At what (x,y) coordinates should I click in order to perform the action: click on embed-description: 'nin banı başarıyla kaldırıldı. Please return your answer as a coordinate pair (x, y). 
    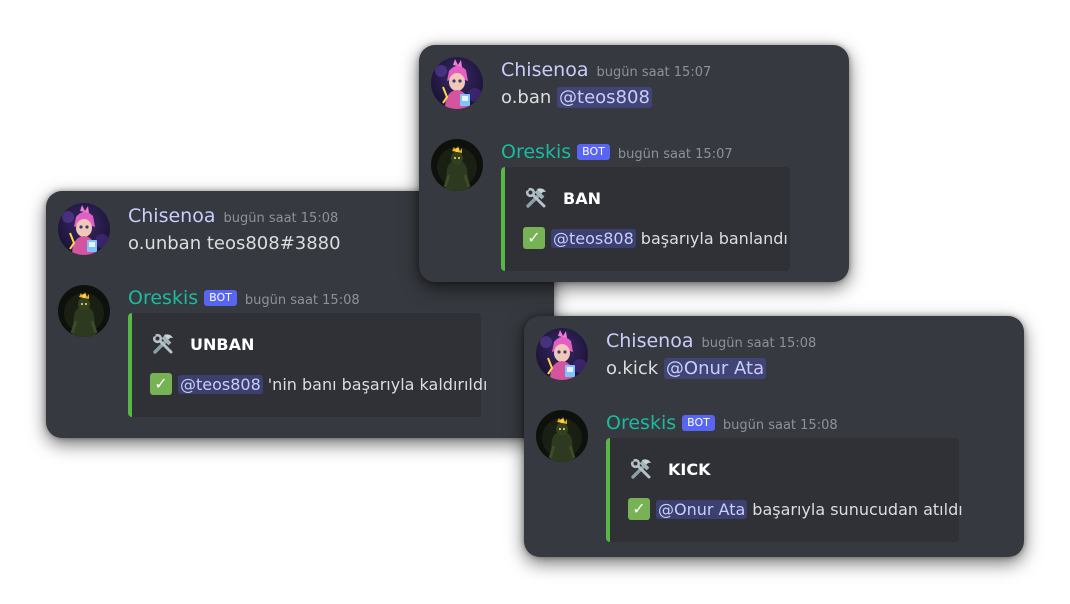
    Looking at the image, I should click on (377, 384).